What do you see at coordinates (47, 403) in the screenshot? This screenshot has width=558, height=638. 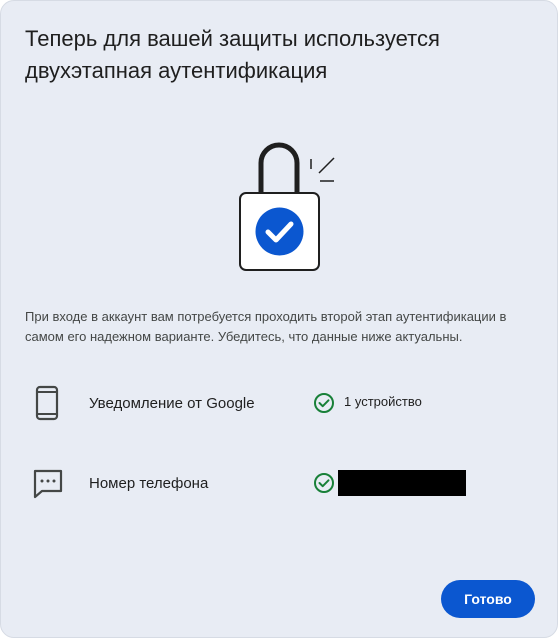 I see `smartphone-icon` at bounding box center [47, 403].